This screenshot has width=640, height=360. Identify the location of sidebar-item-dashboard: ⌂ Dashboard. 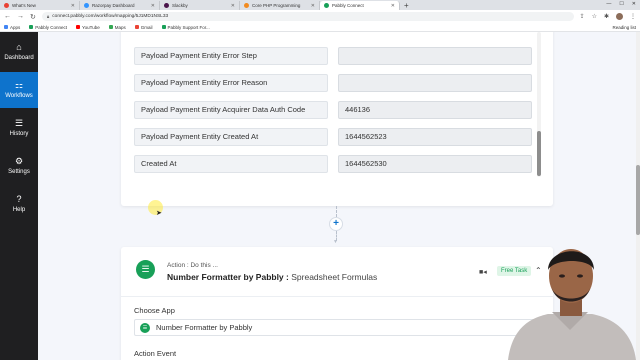
(19, 52).